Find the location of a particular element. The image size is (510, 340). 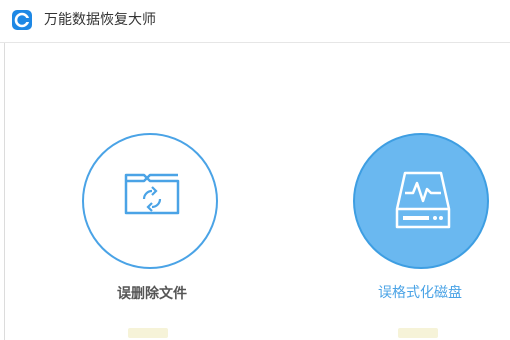

deleted-files-label: 误删除文件 is located at coordinates (152, 294).